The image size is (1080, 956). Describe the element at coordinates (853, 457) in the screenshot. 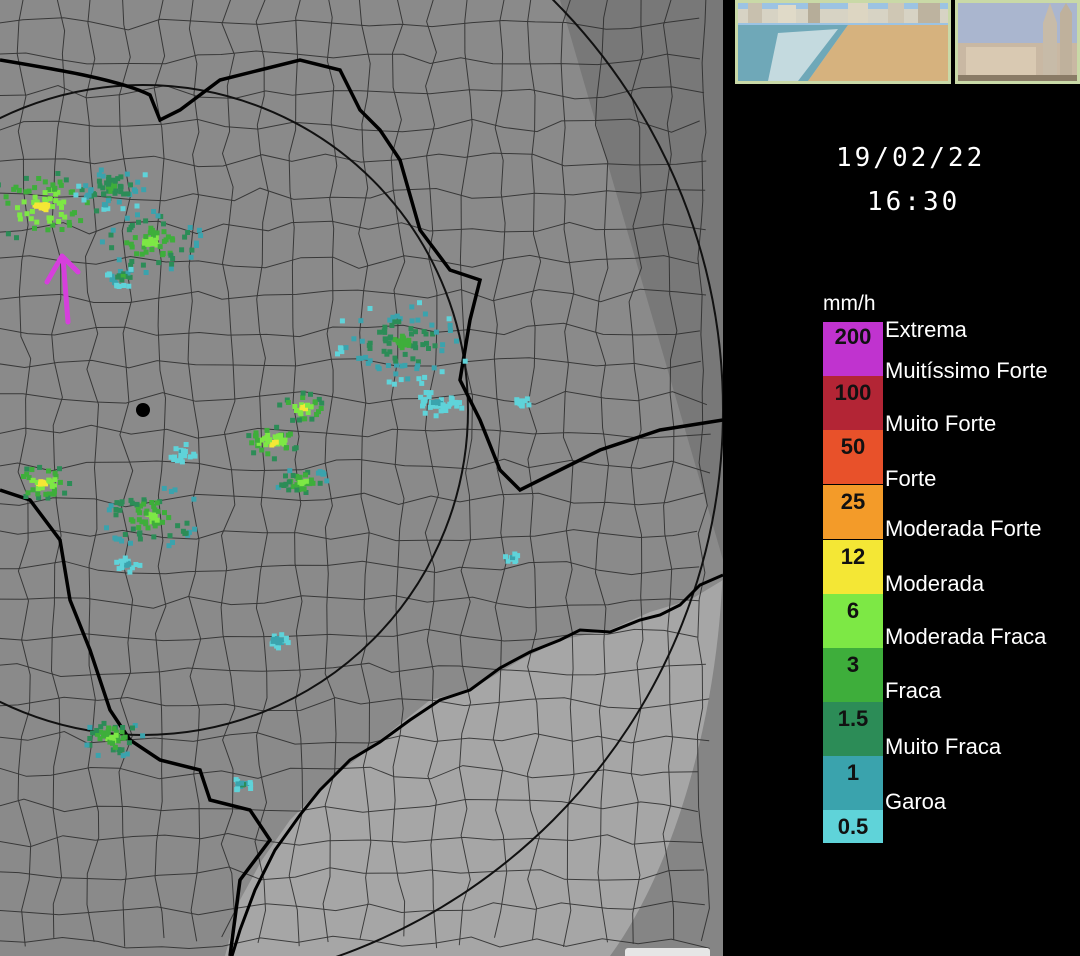

I see `legend-swatch: 50` at that location.